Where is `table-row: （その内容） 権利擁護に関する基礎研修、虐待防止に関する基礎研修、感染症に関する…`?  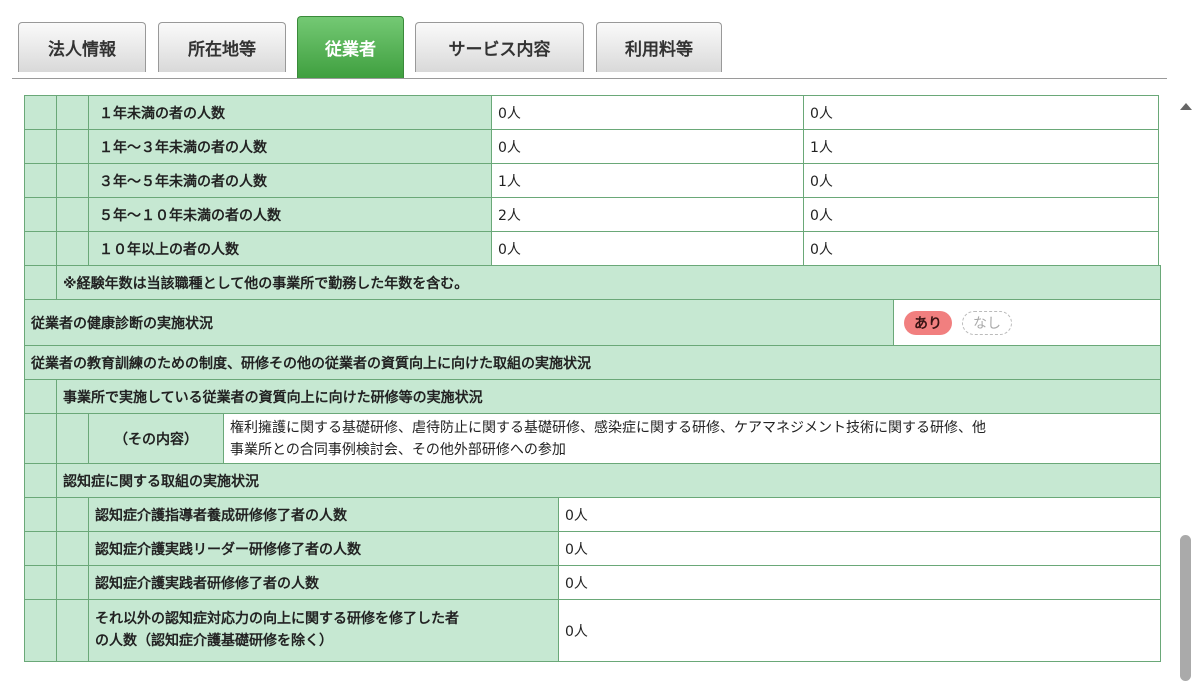
table-row: （その内容） 権利擁護に関する基礎研修、虐待防止に関する基礎研修、感染症に関する… is located at coordinates (592, 438).